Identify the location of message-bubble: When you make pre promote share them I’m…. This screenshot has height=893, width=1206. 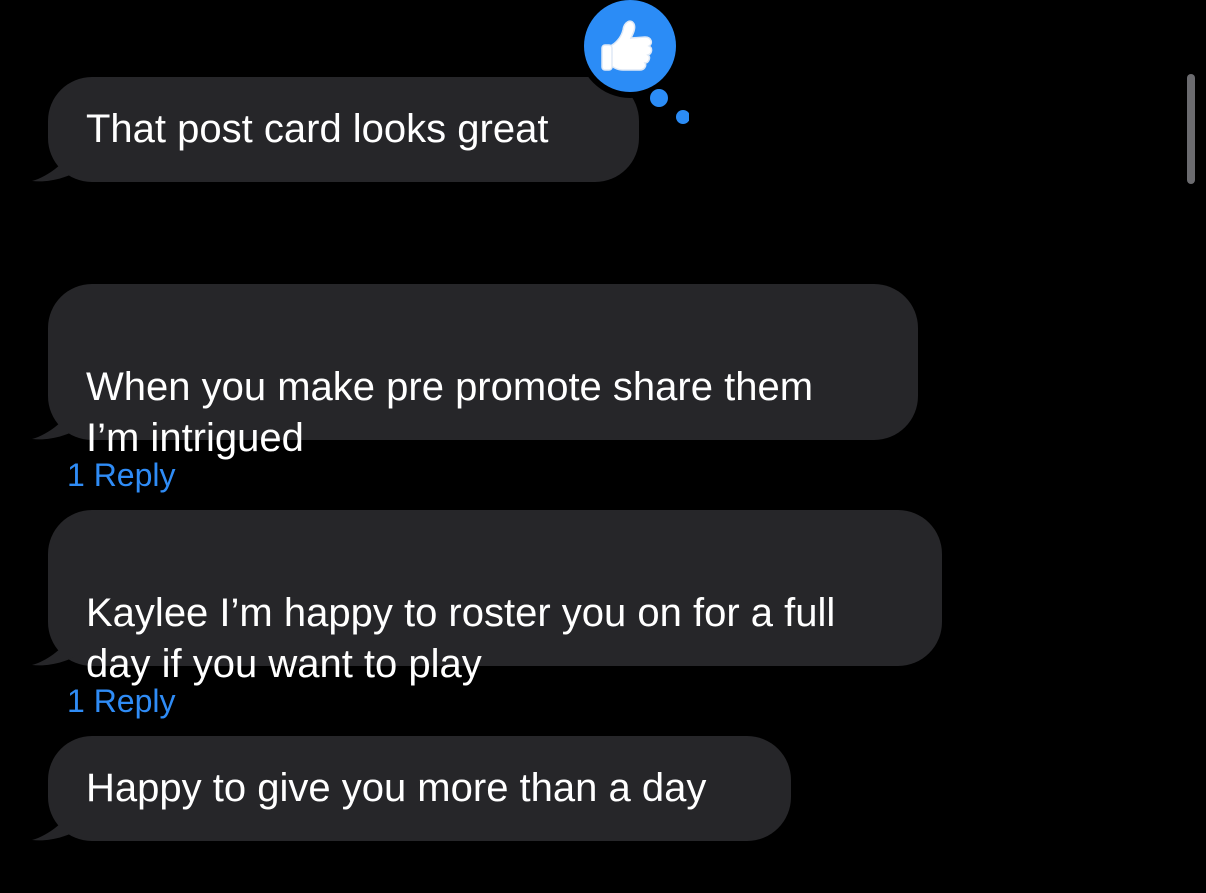
(483, 372).